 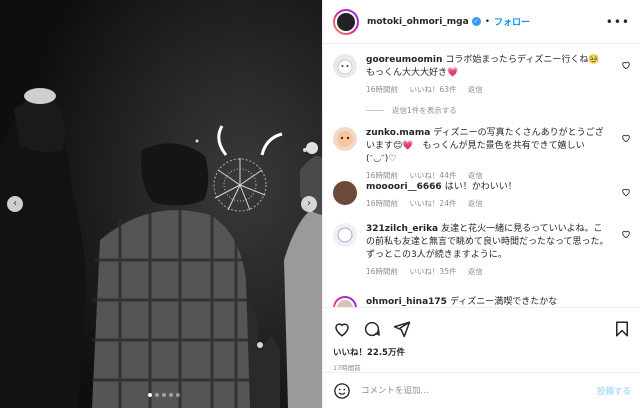 I want to click on chevron-right-icon: ›, so click(x=309, y=203).